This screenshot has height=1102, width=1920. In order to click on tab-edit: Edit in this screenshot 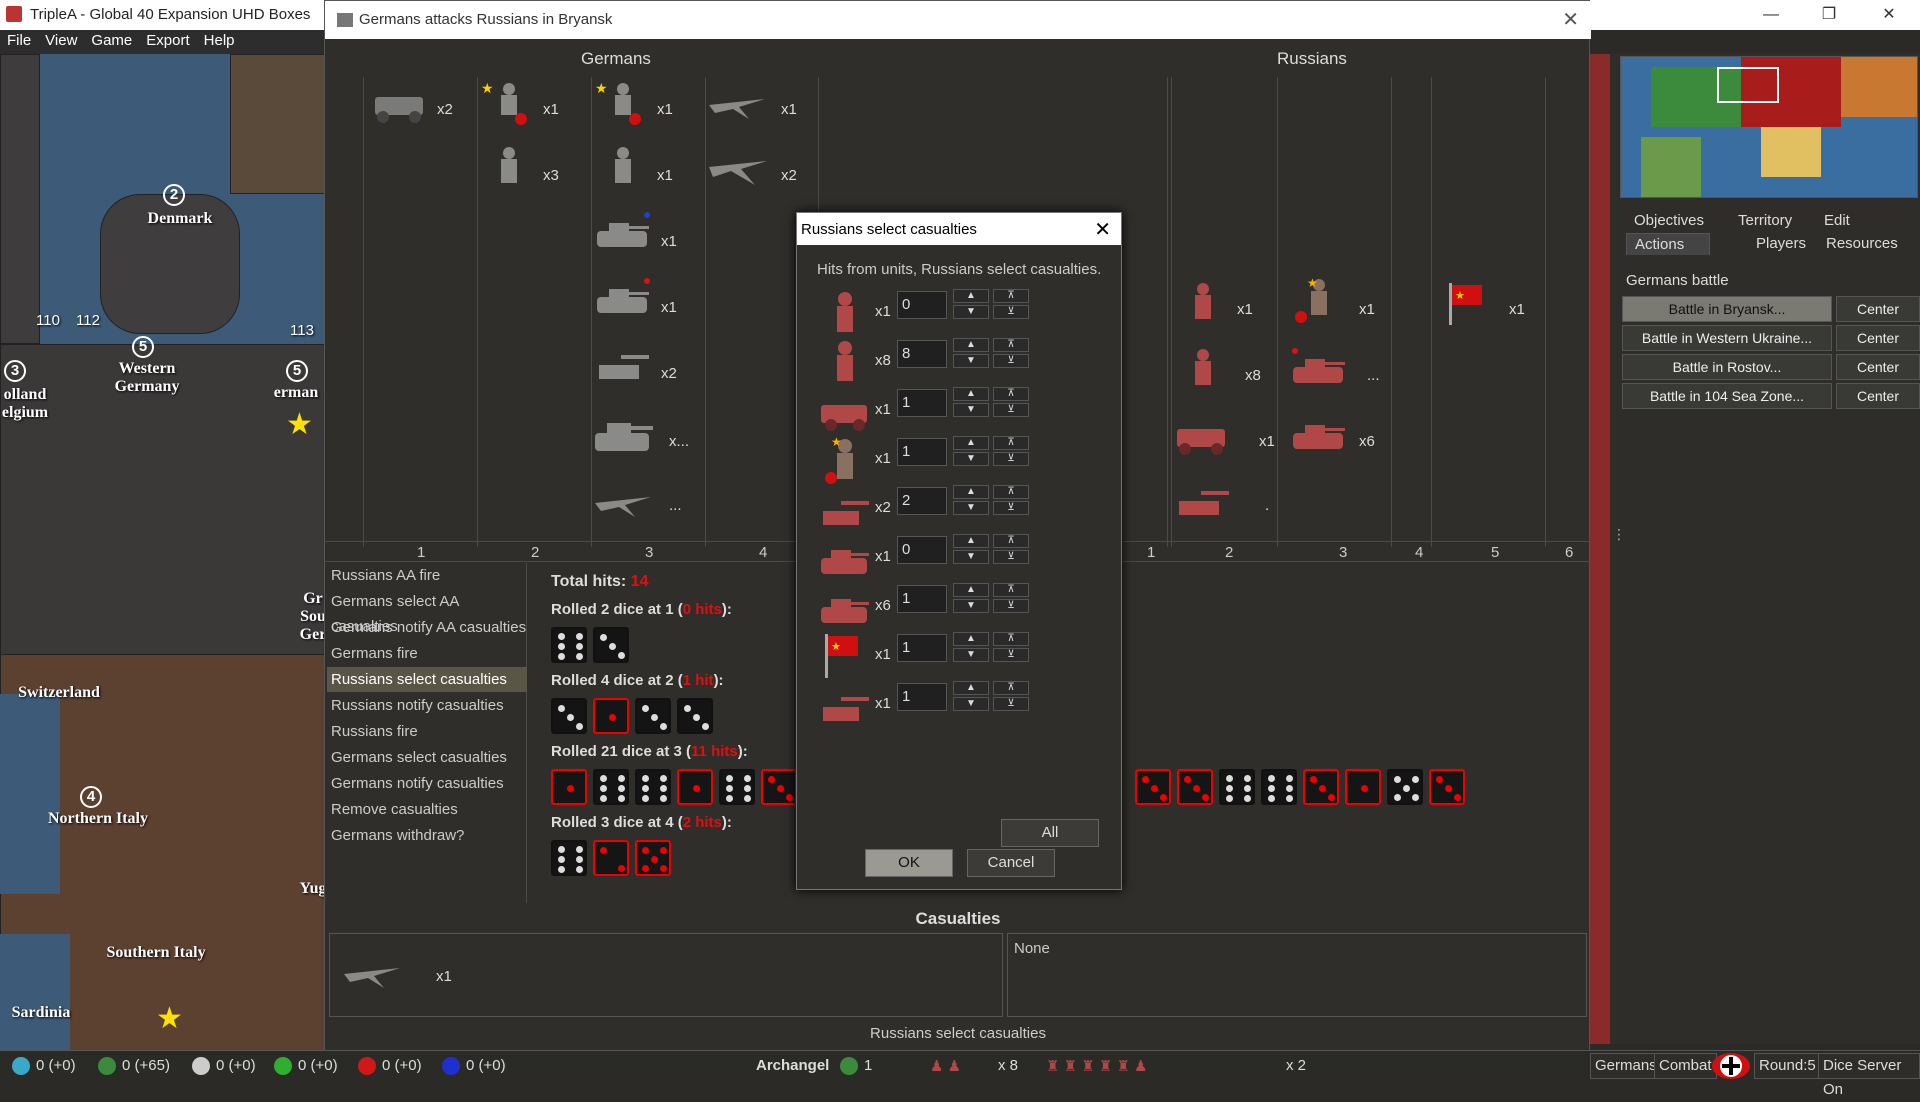, I will do `click(1837, 220)`.